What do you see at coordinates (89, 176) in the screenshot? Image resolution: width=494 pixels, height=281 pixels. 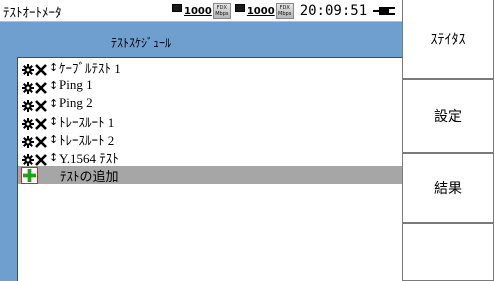 I see `add-test-label: ﾃｽﾄの追加` at bounding box center [89, 176].